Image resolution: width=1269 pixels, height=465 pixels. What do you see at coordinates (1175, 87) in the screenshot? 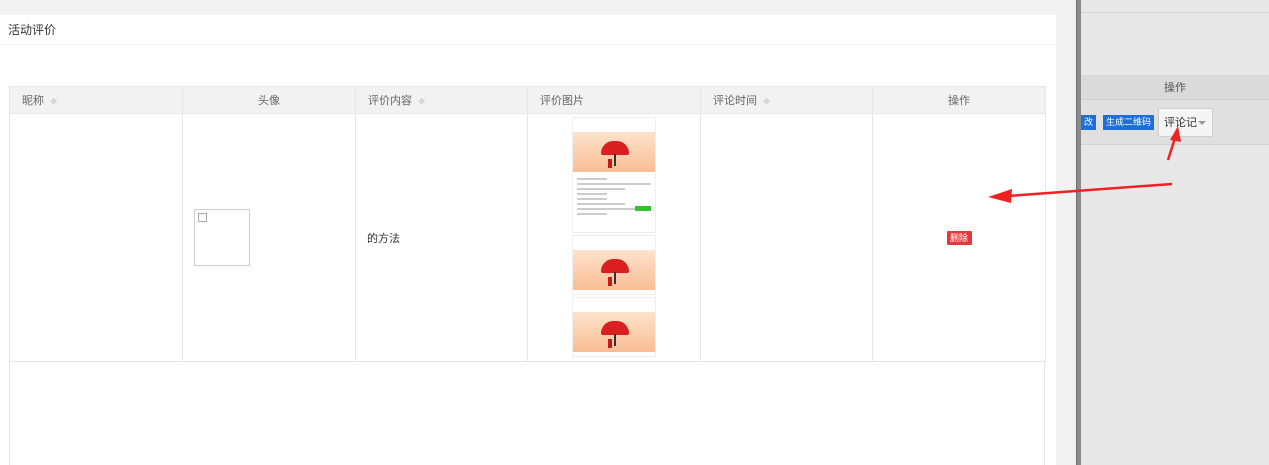
I see `background-column-header: 操作` at bounding box center [1175, 87].